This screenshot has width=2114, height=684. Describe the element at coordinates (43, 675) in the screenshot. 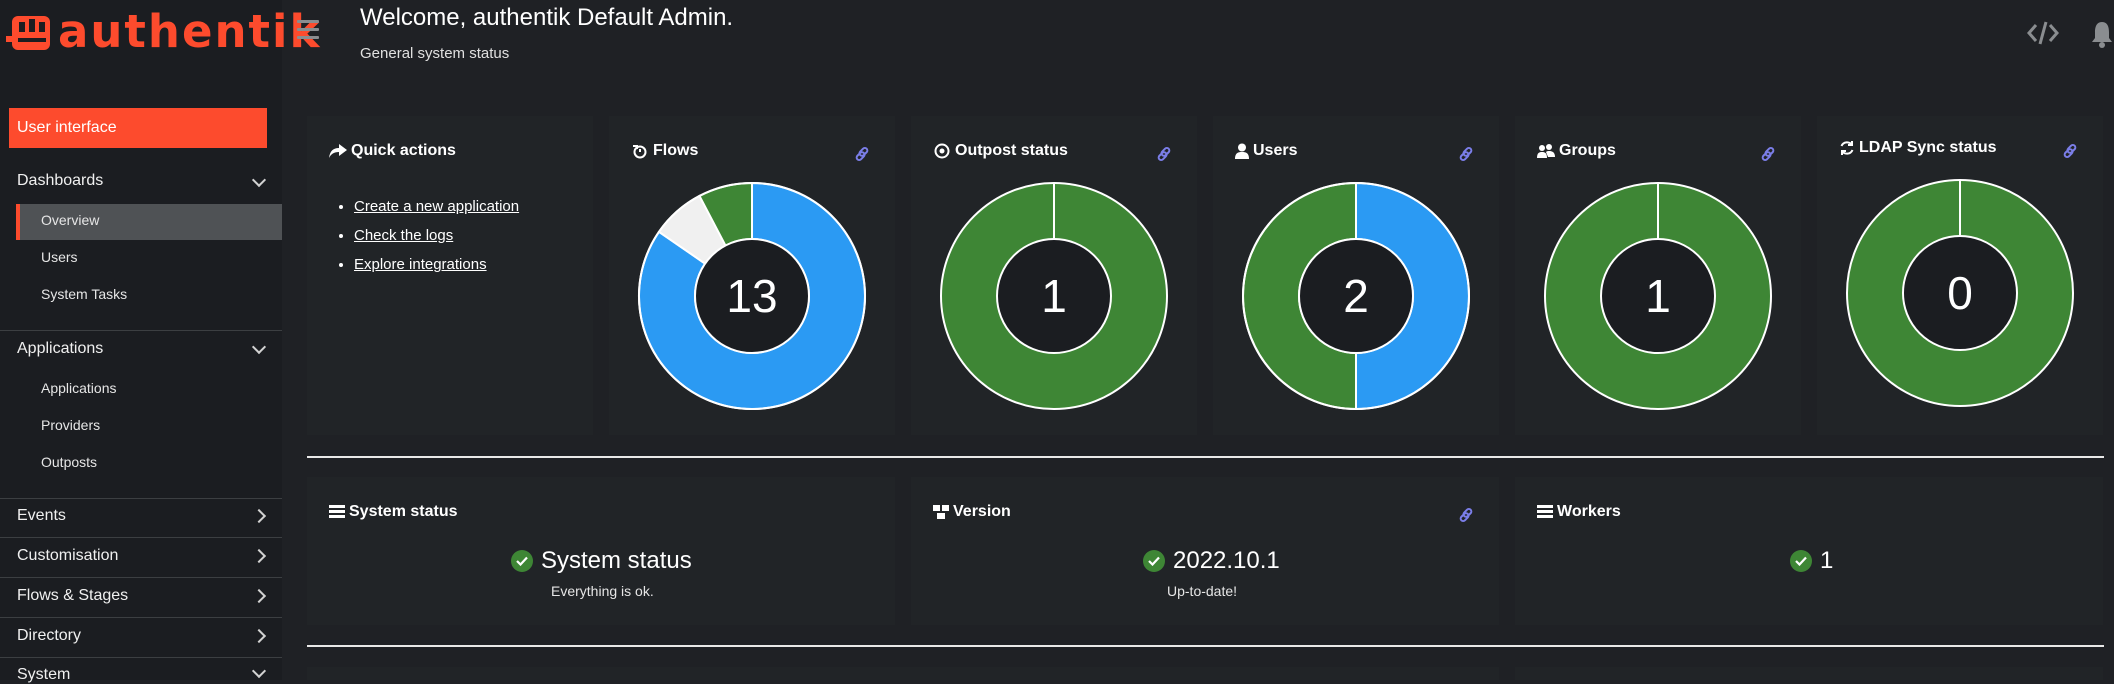

I see `nav-group-system: System` at that location.